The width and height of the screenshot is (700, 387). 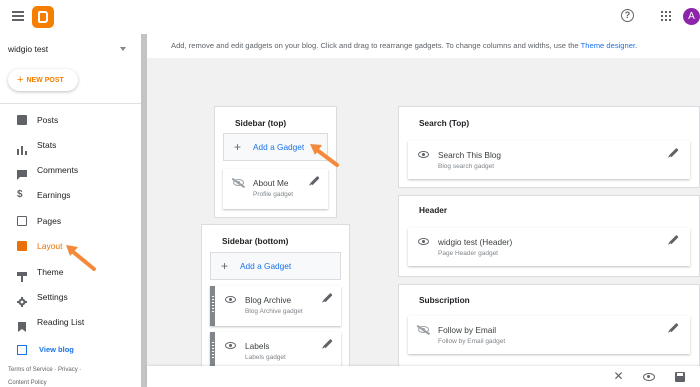 What do you see at coordinates (68, 51) in the screenshot?
I see `blog-selector: widgio test` at bounding box center [68, 51].